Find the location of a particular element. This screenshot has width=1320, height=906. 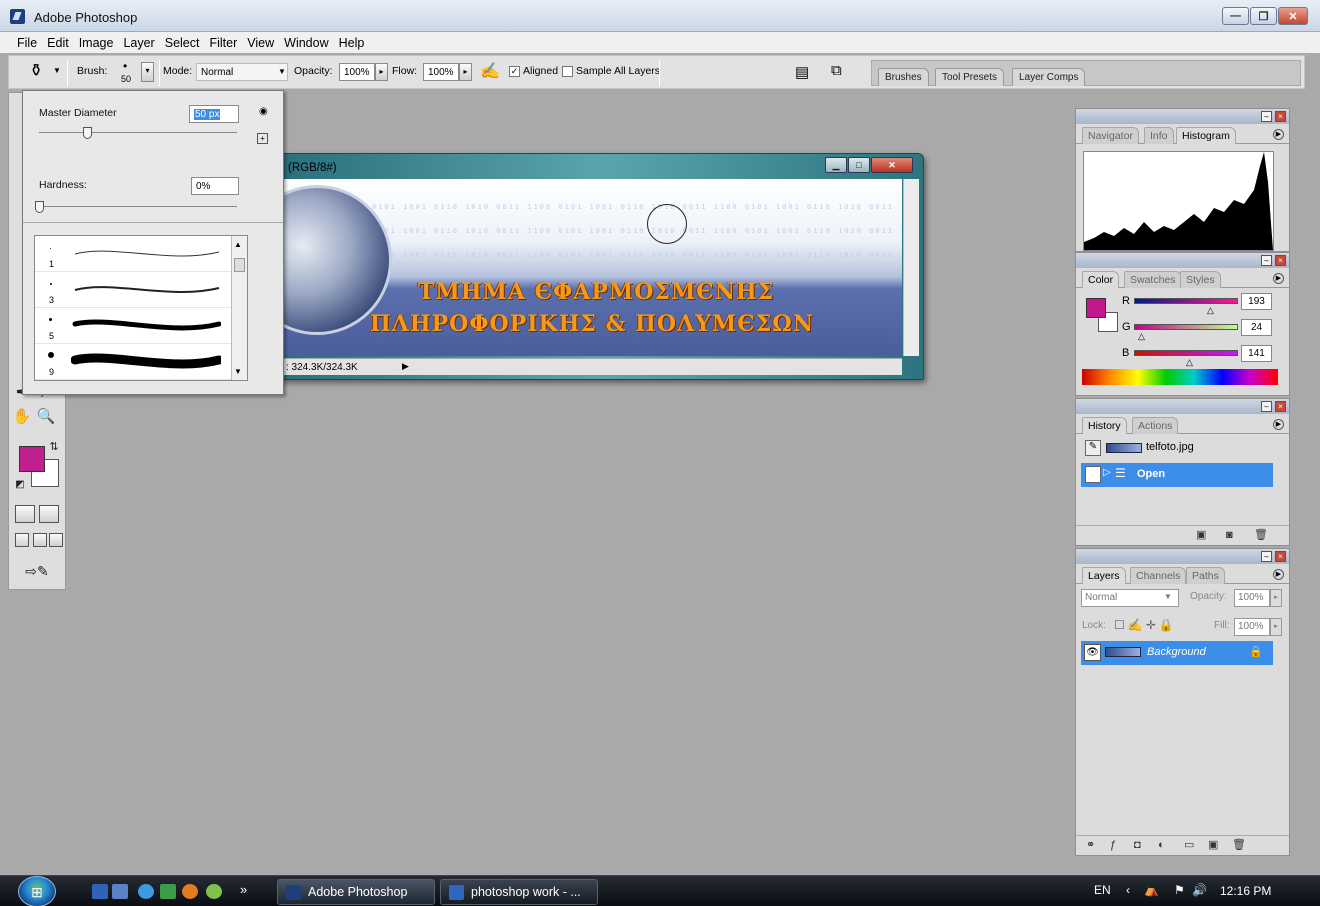

menu-select: Select is located at coordinates (182, 43).